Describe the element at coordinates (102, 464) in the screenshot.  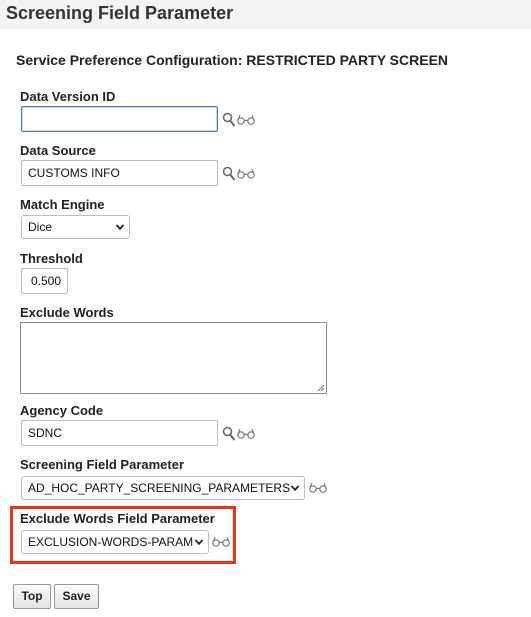
I see `screening-field-parameter-label: Screening Field Parameter` at that location.